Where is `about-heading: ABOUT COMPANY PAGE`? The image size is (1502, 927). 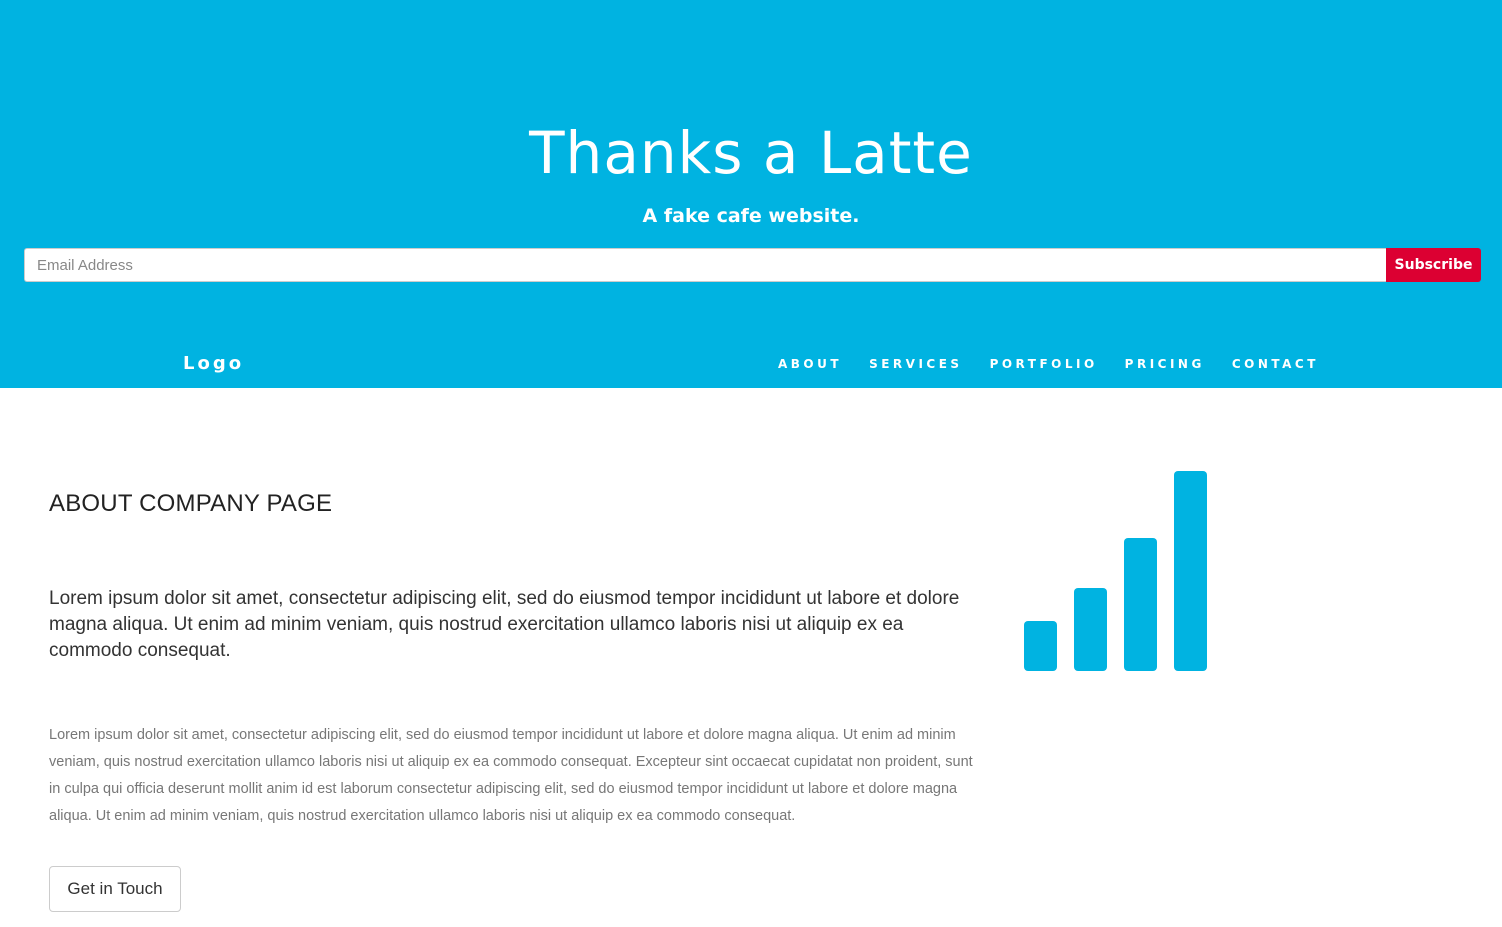
about-heading: ABOUT COMPANY PAGE is located at coordinates (191, 503).